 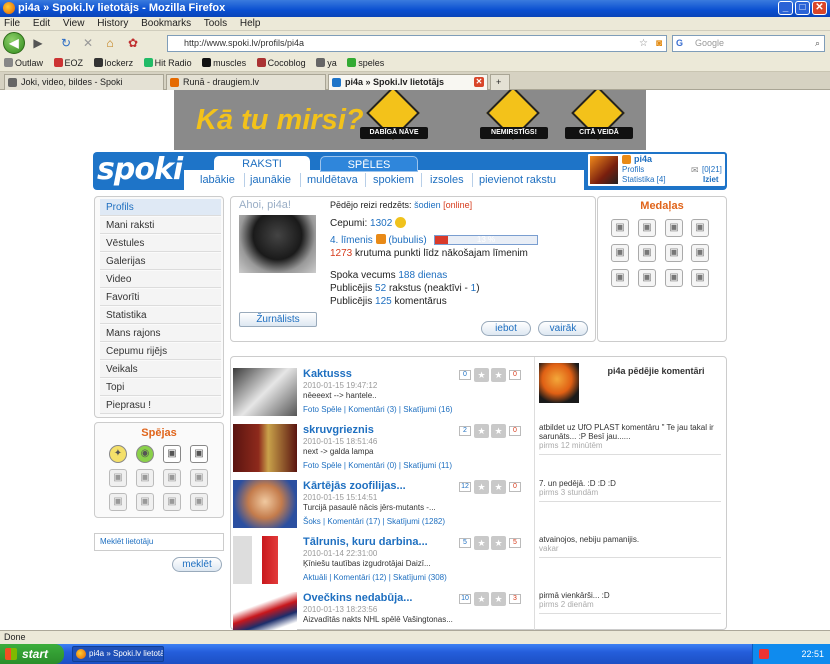 What do you see at coordinates (160, 207) in the screenshot?
I see `sidebar-item-profils: Profils` at bounding box center [160, 207].